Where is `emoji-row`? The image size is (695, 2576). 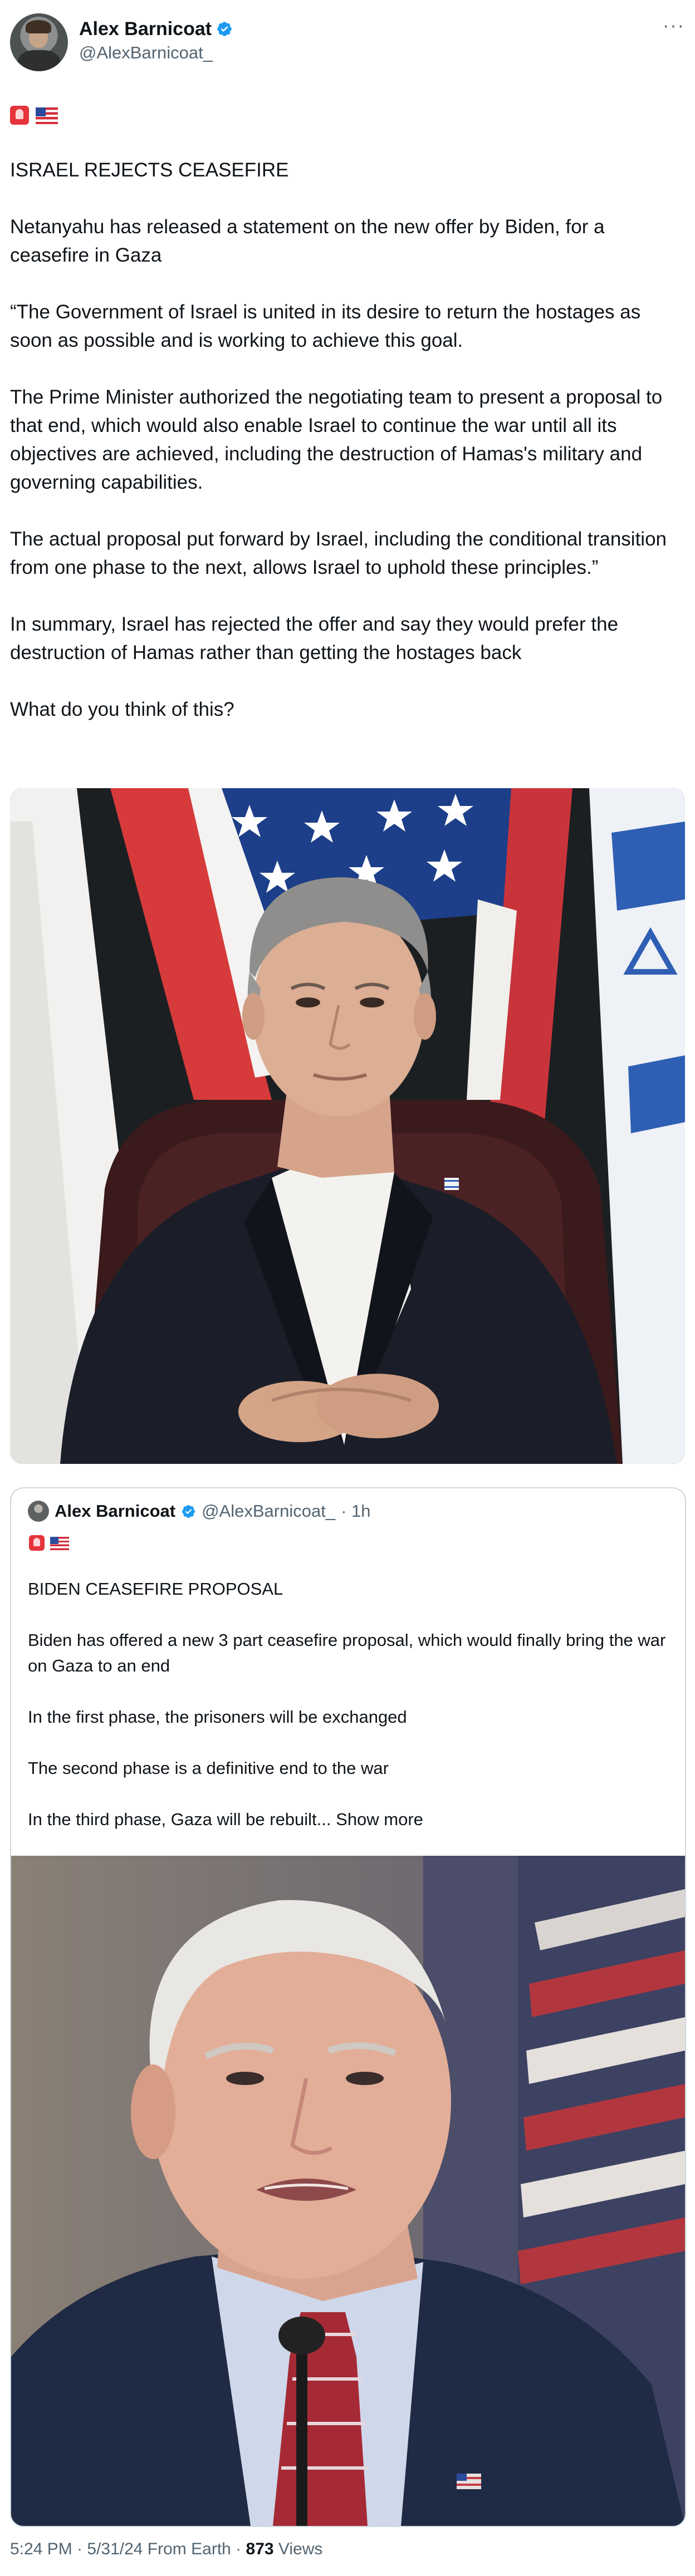
emoji-row is located at coordinates (34, 115).